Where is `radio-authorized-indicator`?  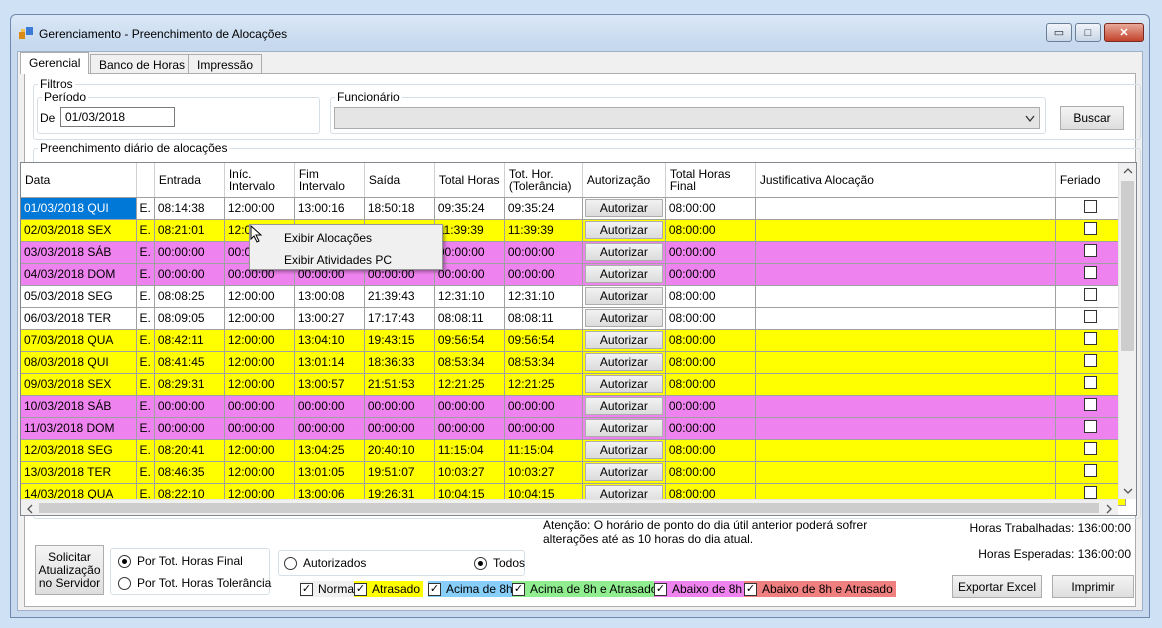
radio-authorized-indicator is located at coordinates (290, 563).